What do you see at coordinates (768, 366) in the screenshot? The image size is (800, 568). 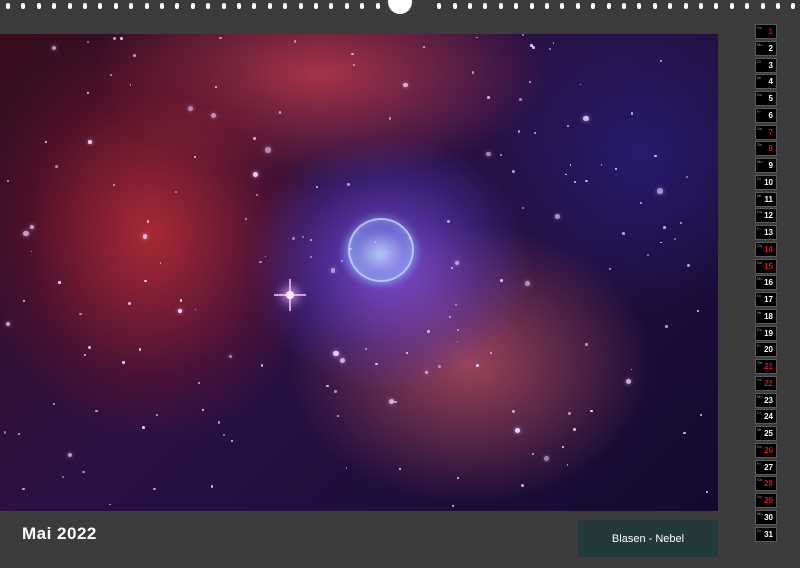 I see `day-number: 21` at bounding box center [768, 366].